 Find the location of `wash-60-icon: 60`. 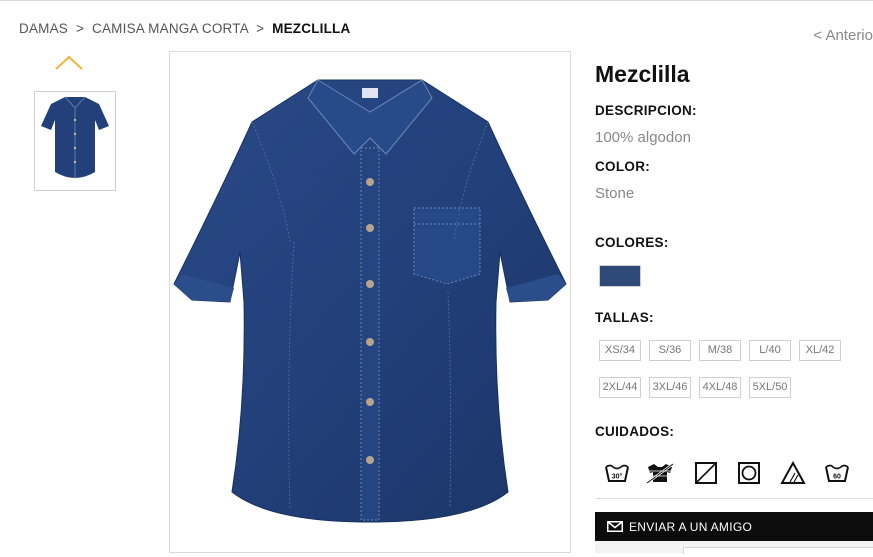

wash-60-icon: 60 is located at coordinates (837, 473).